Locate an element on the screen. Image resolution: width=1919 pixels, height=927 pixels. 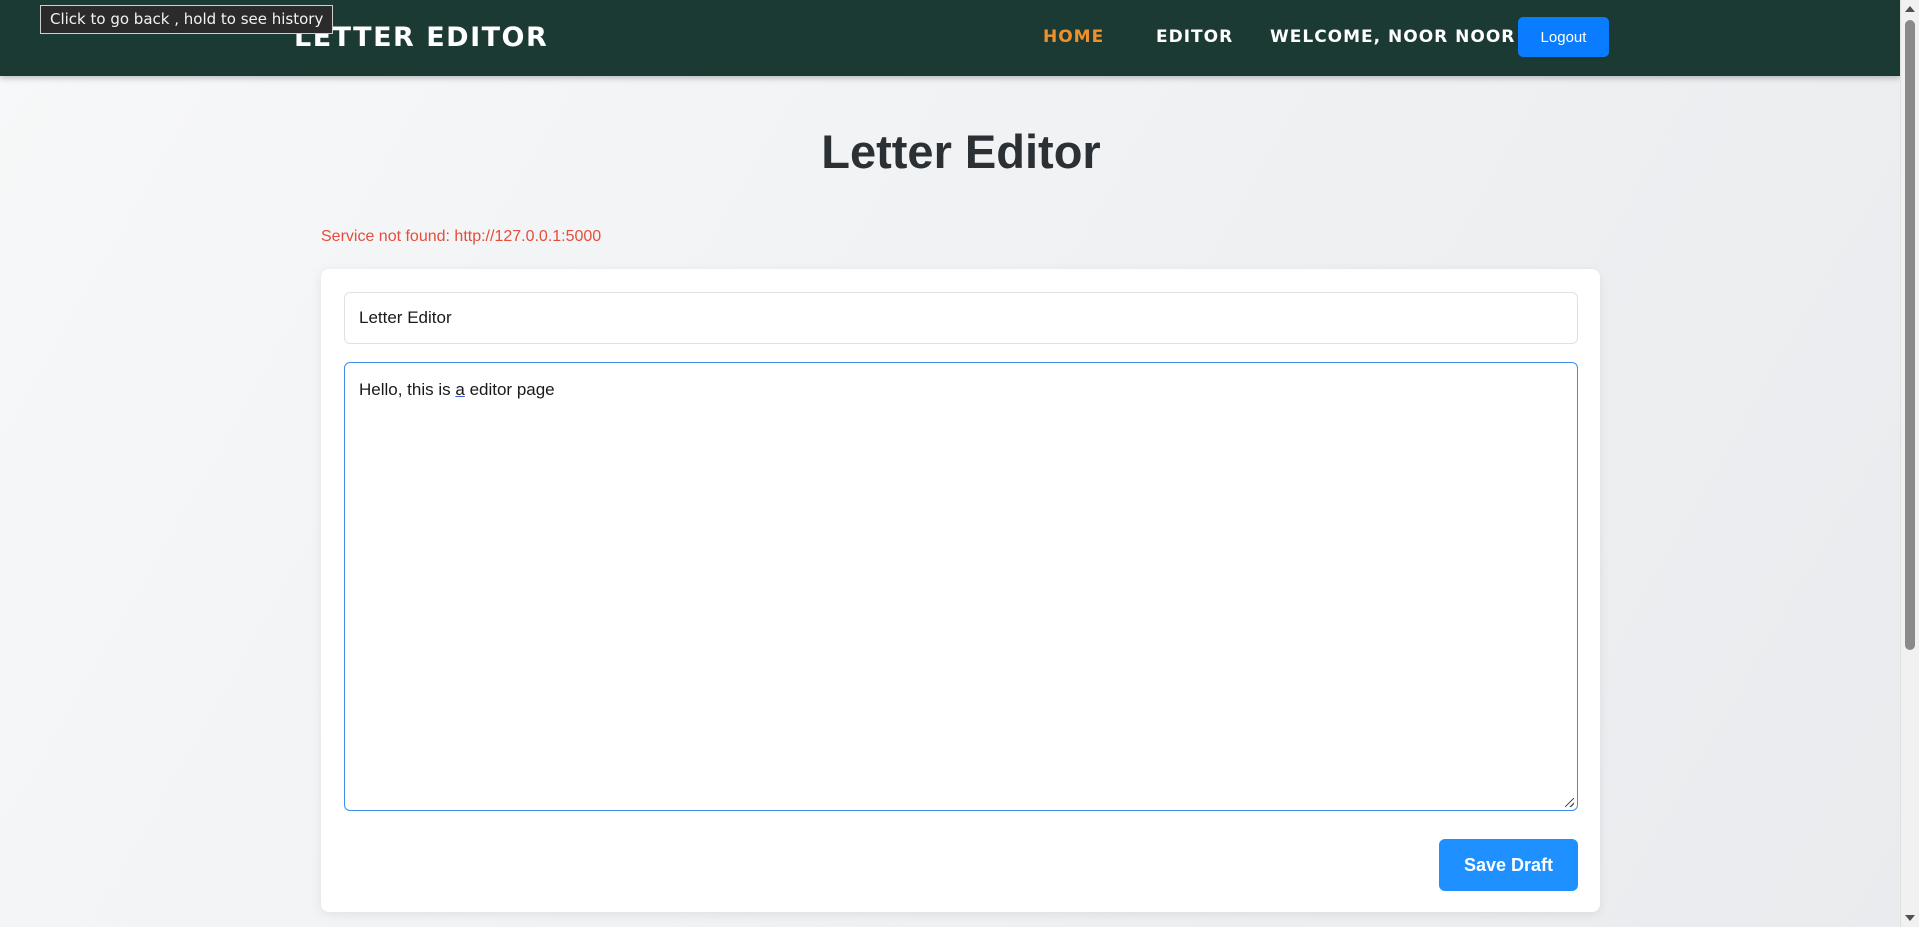
page-scrollbar is located at coordinates (1909, 463).